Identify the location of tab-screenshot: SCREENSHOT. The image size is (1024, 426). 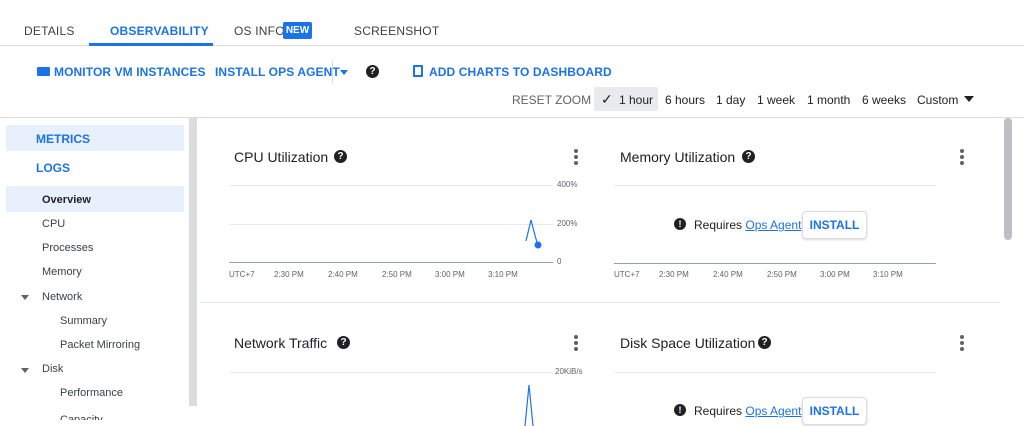
(396, 31).